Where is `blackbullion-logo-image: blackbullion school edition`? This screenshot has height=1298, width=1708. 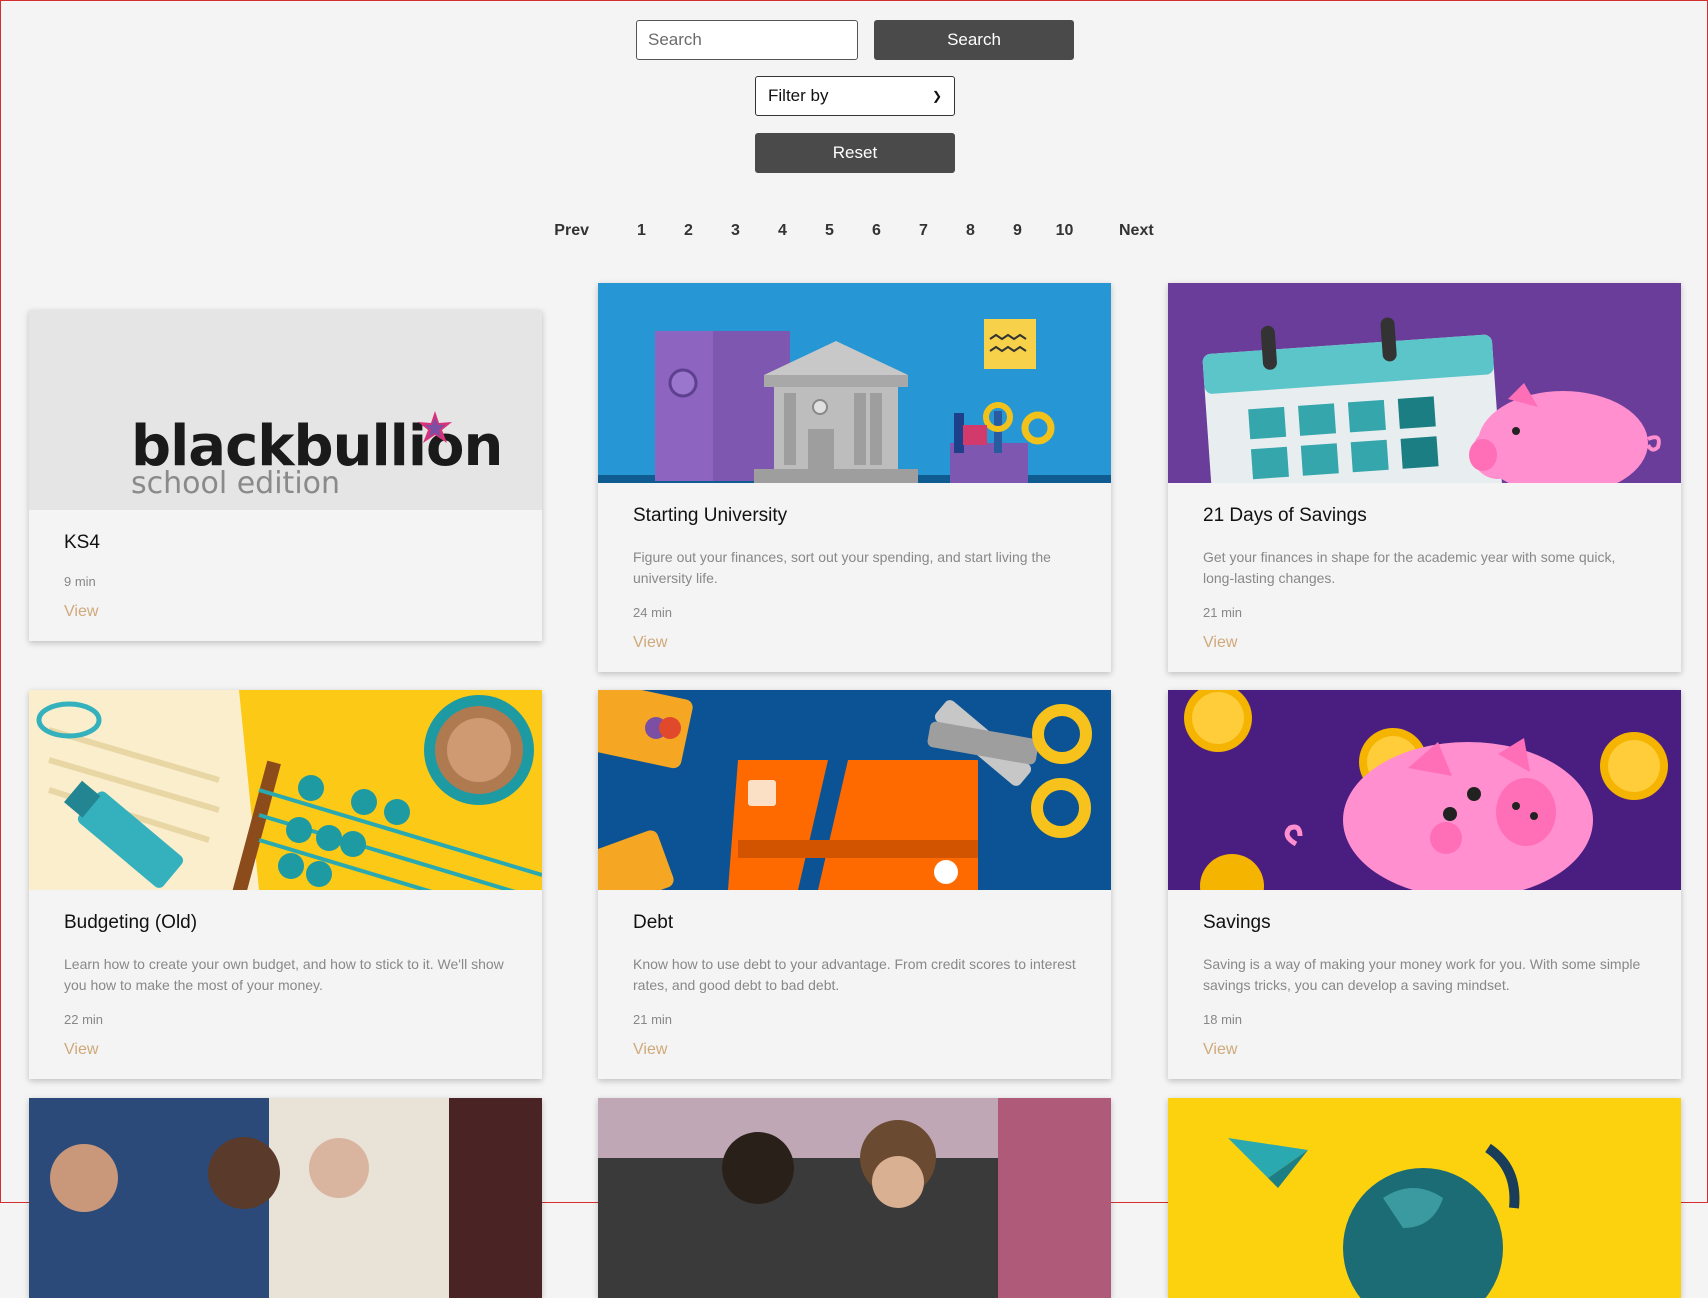
blackbullion-logo-image: blackbullion school edition is located at coordinates (285, 410).